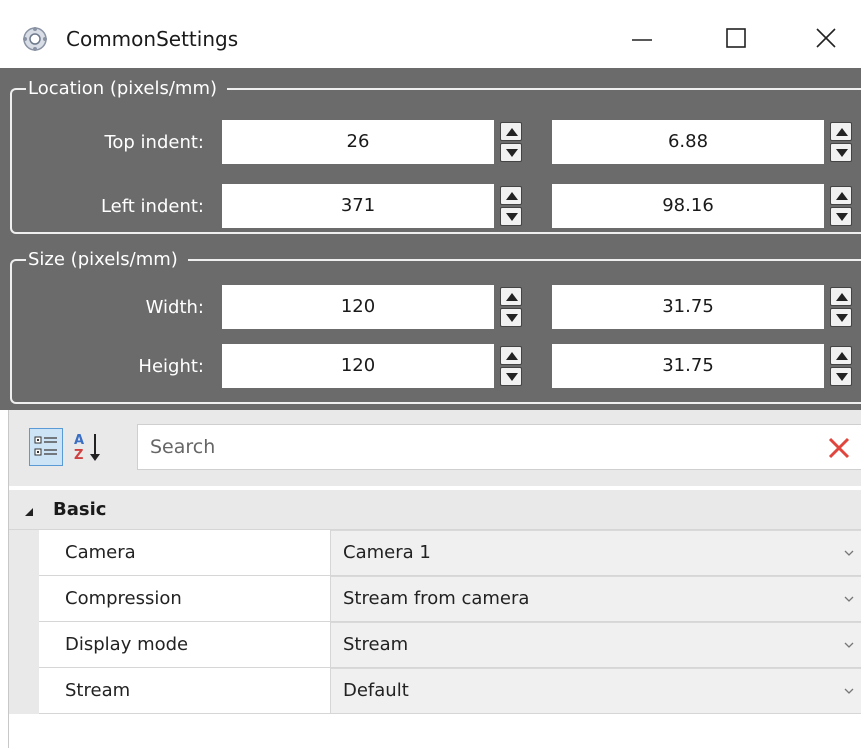 The image size is (861, 748). I want to click on top-indent-mm-spinner, so click(841, 142).